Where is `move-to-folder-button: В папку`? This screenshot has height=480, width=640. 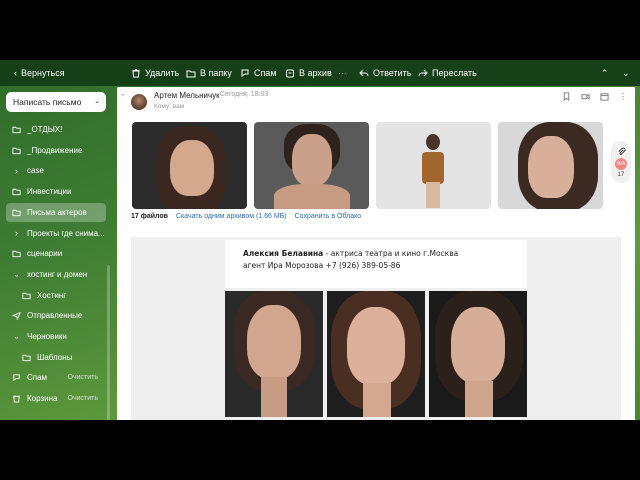 move-to-folder-button: В папку is located at coordinates (209, 73).